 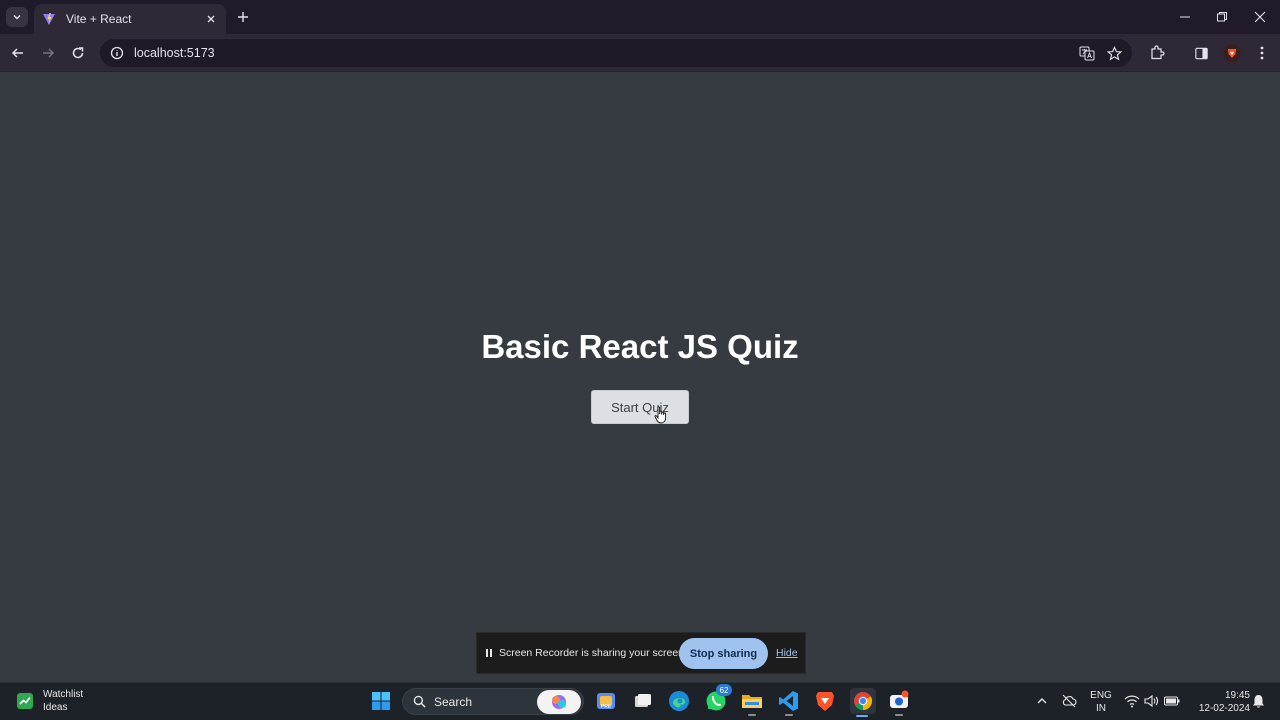 I want to click on side-panel-button, so click(x=1201, y=53).